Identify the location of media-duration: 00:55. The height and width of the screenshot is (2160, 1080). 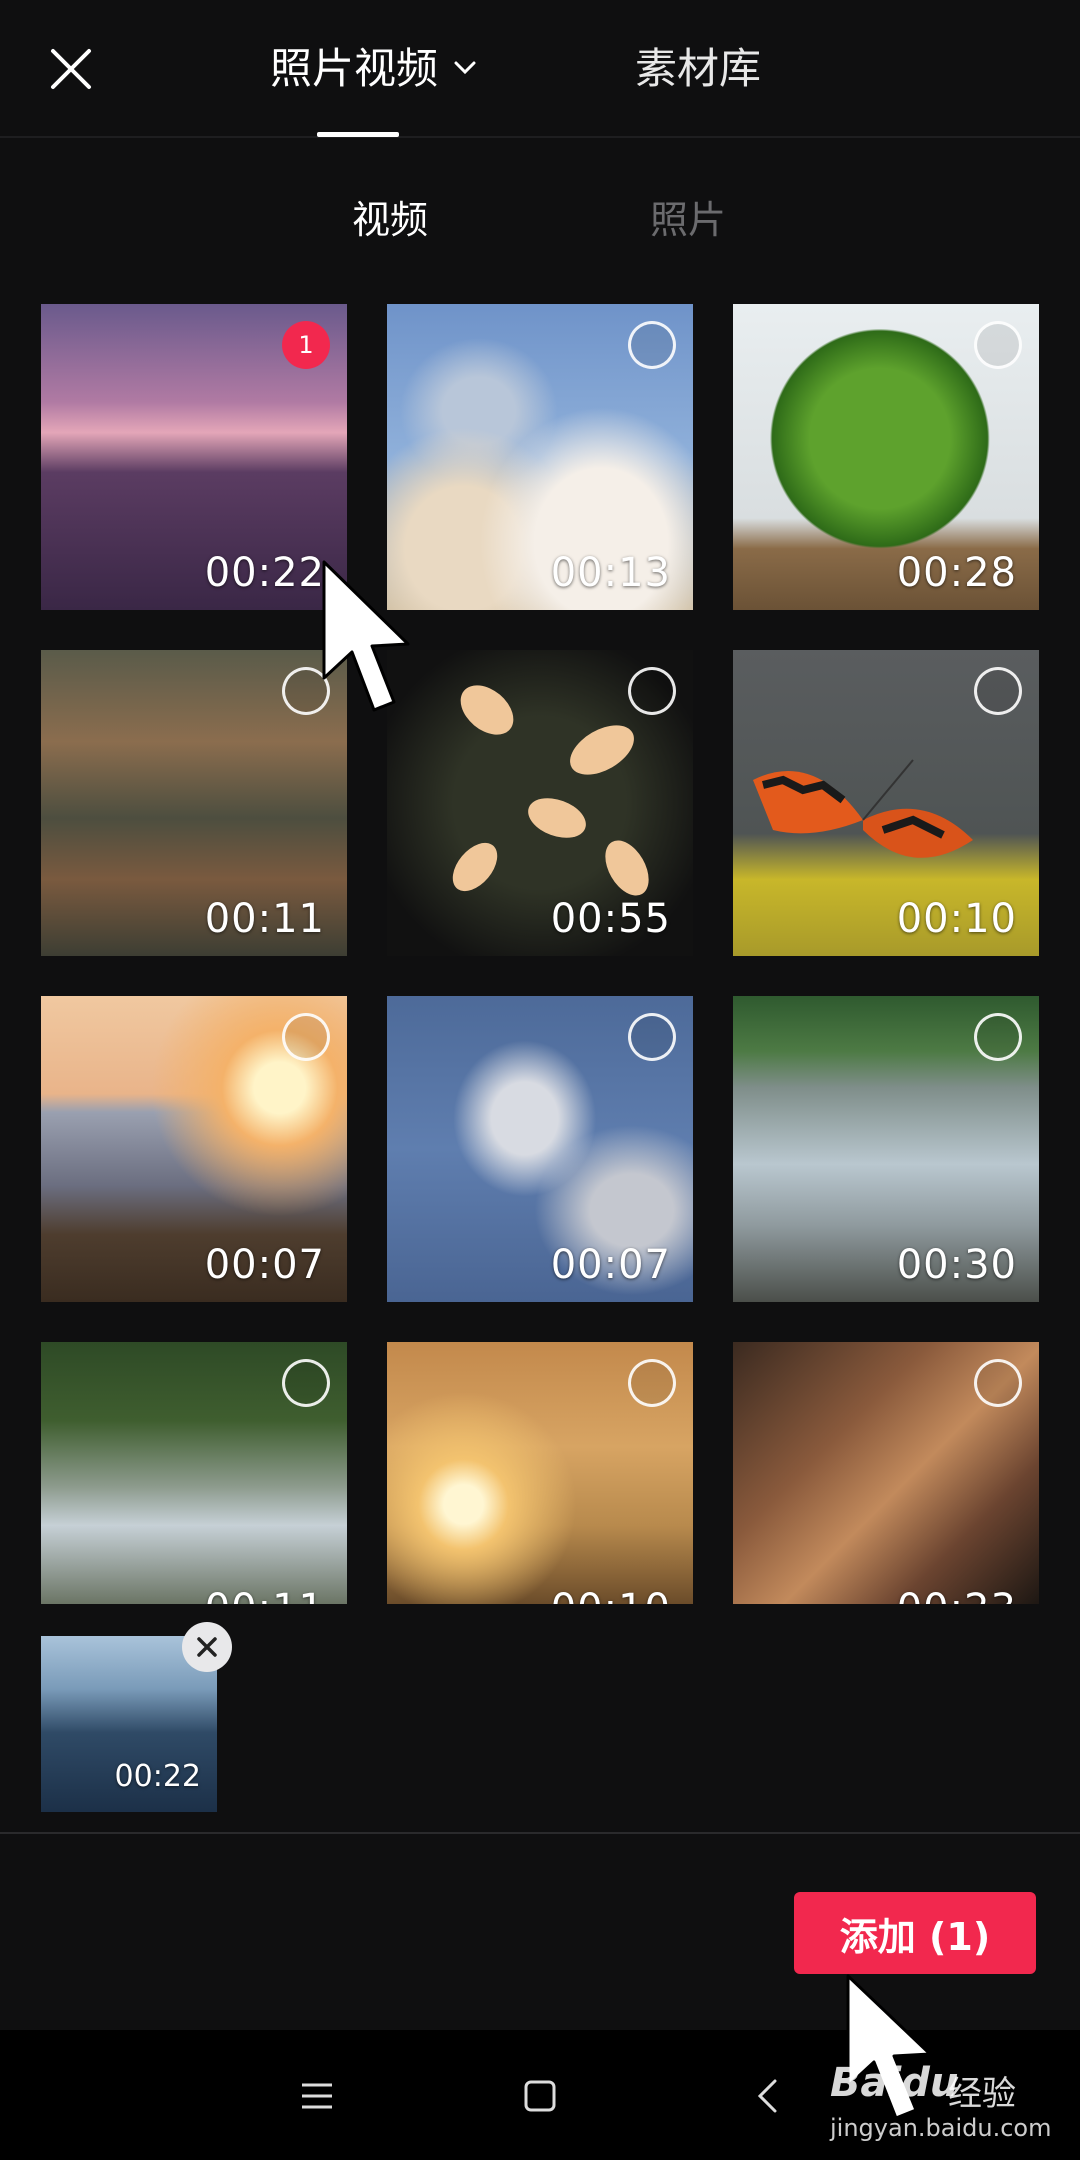
(610, 919).